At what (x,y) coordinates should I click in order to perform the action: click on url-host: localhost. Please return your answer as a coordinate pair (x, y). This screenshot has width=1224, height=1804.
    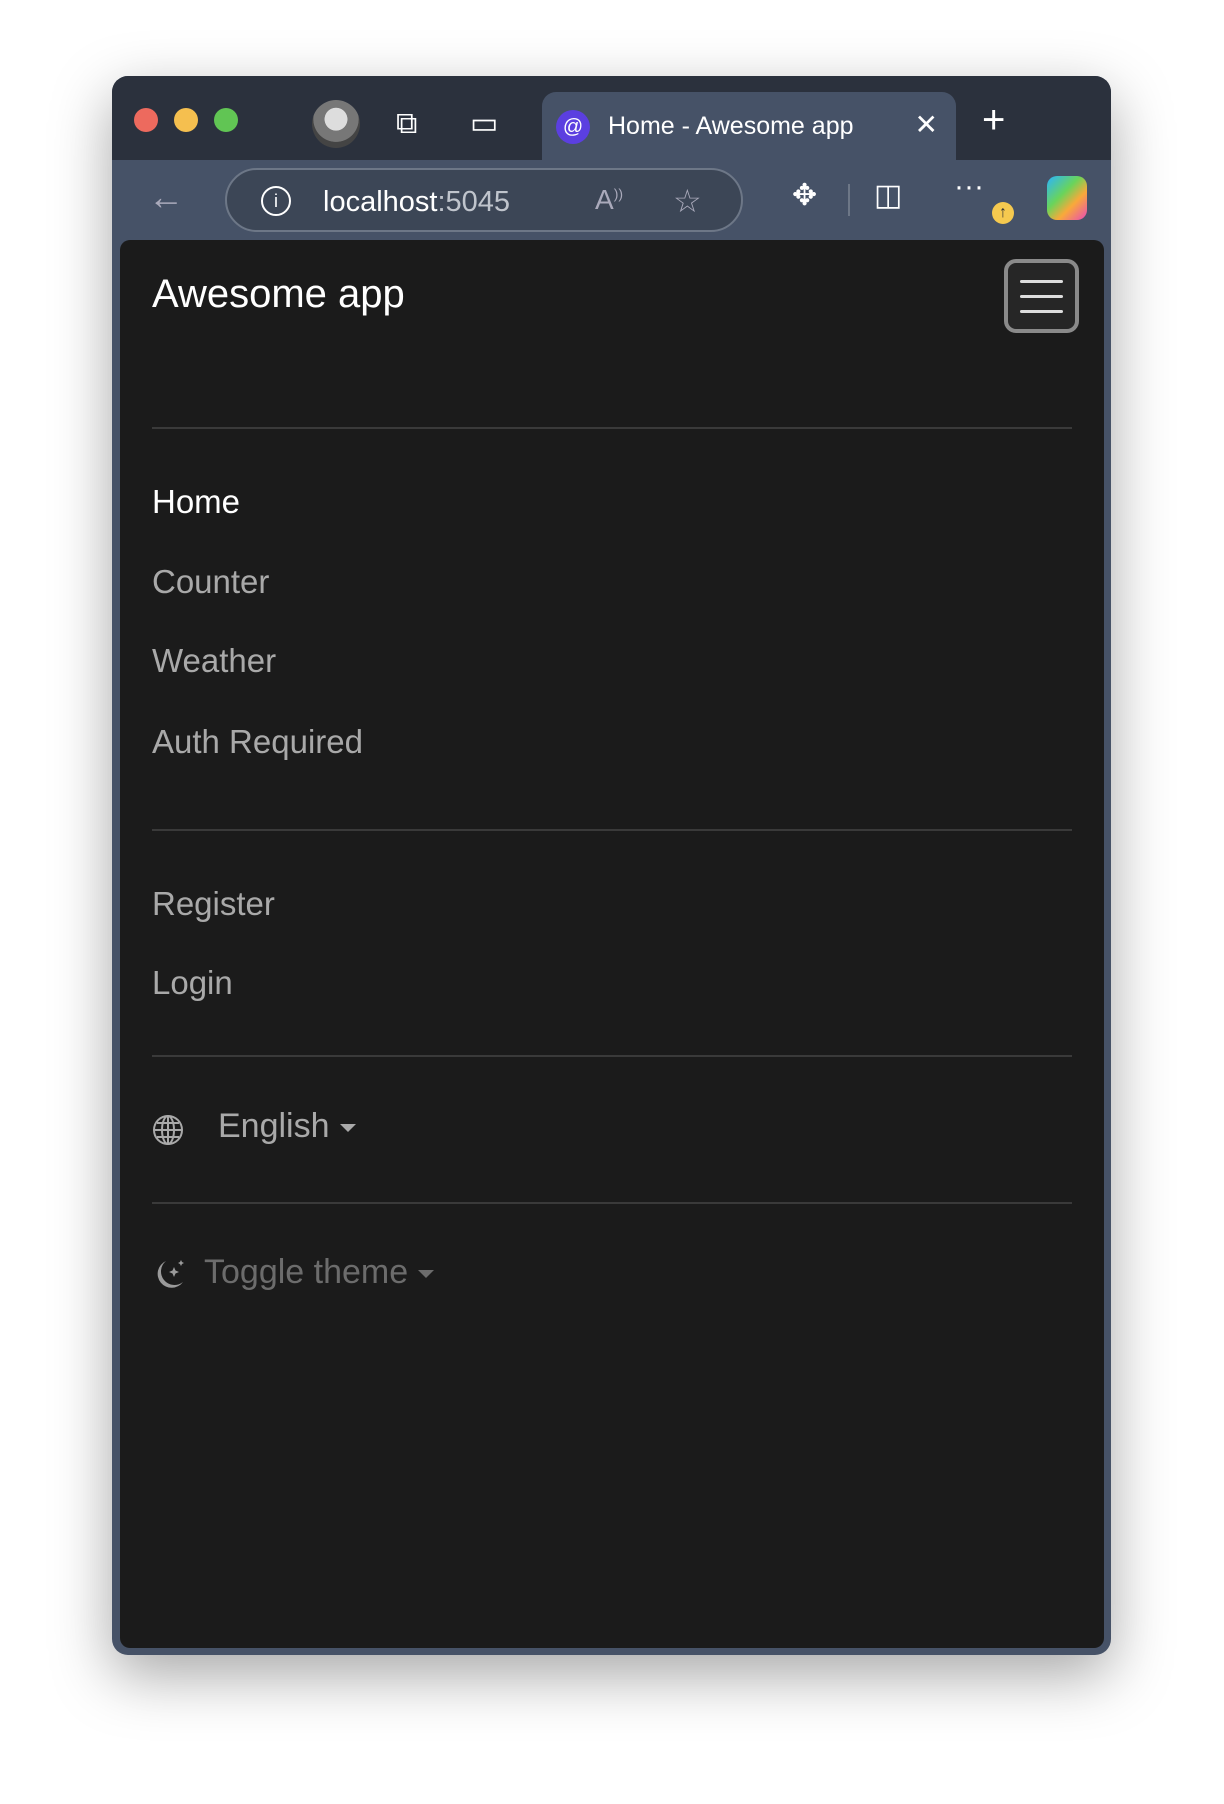
    Looking at the image, I should click on (380, 202).